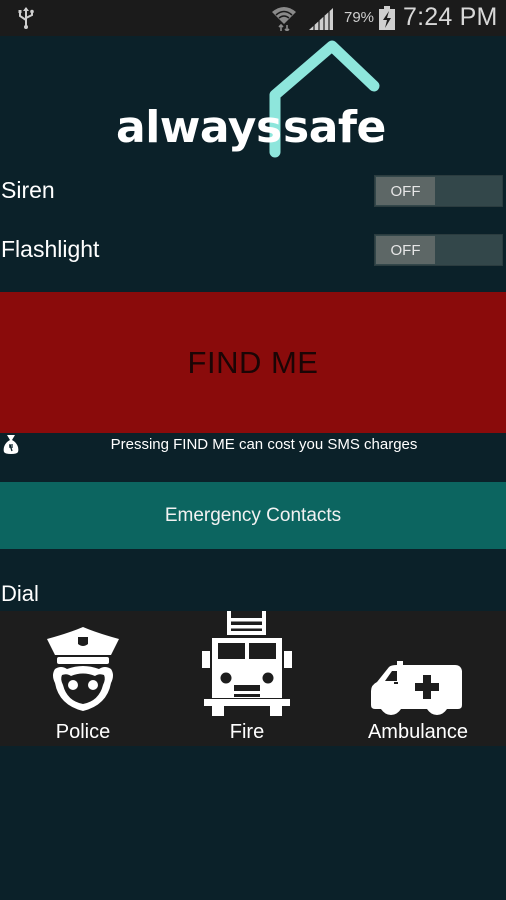 The width and height of the screenshot is (506, 900). What do you see at coordinates (199, 127) in the screenshot?
I see `logo-word-always: always` at bounding box center [199, 127].